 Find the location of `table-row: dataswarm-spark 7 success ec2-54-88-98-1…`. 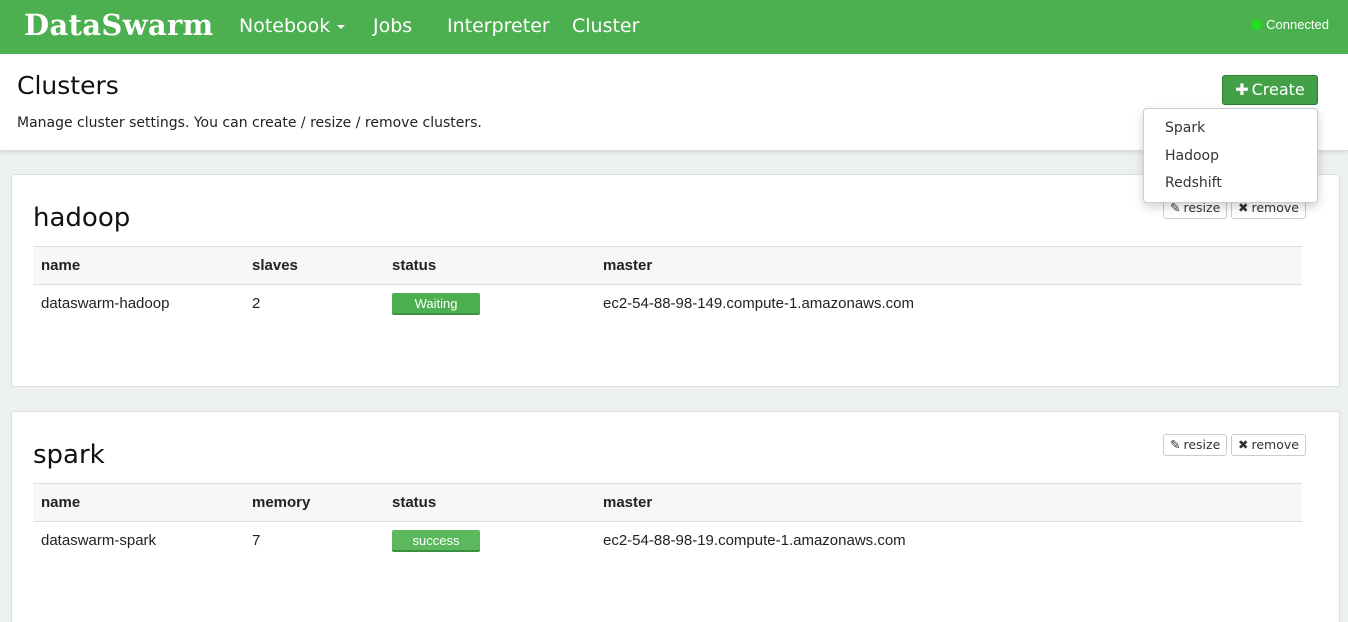

table-row: dataswarm-spark 7 success ec2-54-88-98-1… is located at coordinates (667, 541).